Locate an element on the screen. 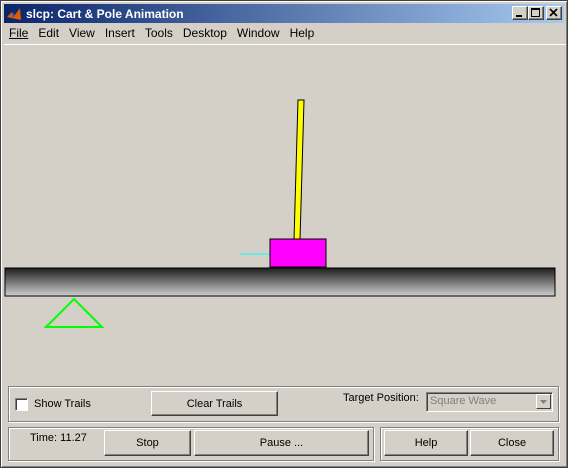 This screenshot has width=568, height=468. minimize-button is located at coordinates (520, 13).